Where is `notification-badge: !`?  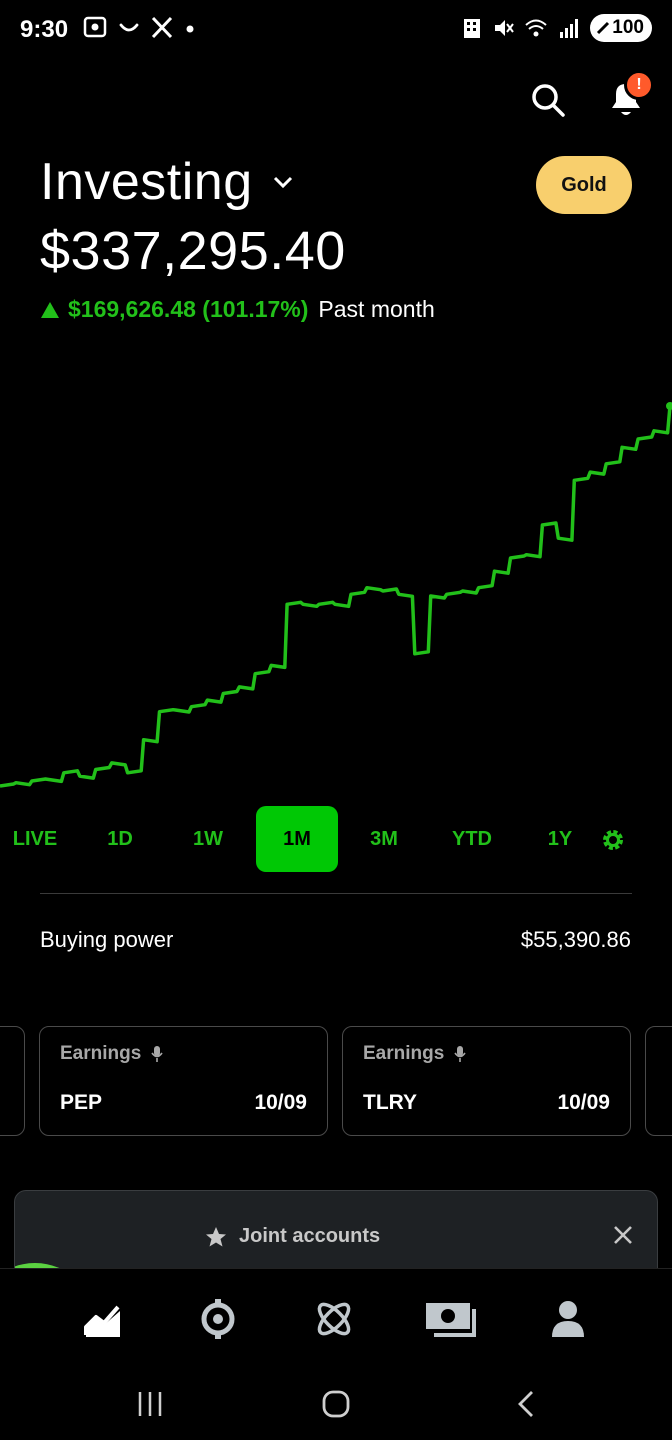 notification-badge: ! is located at coordinates (639, 85).